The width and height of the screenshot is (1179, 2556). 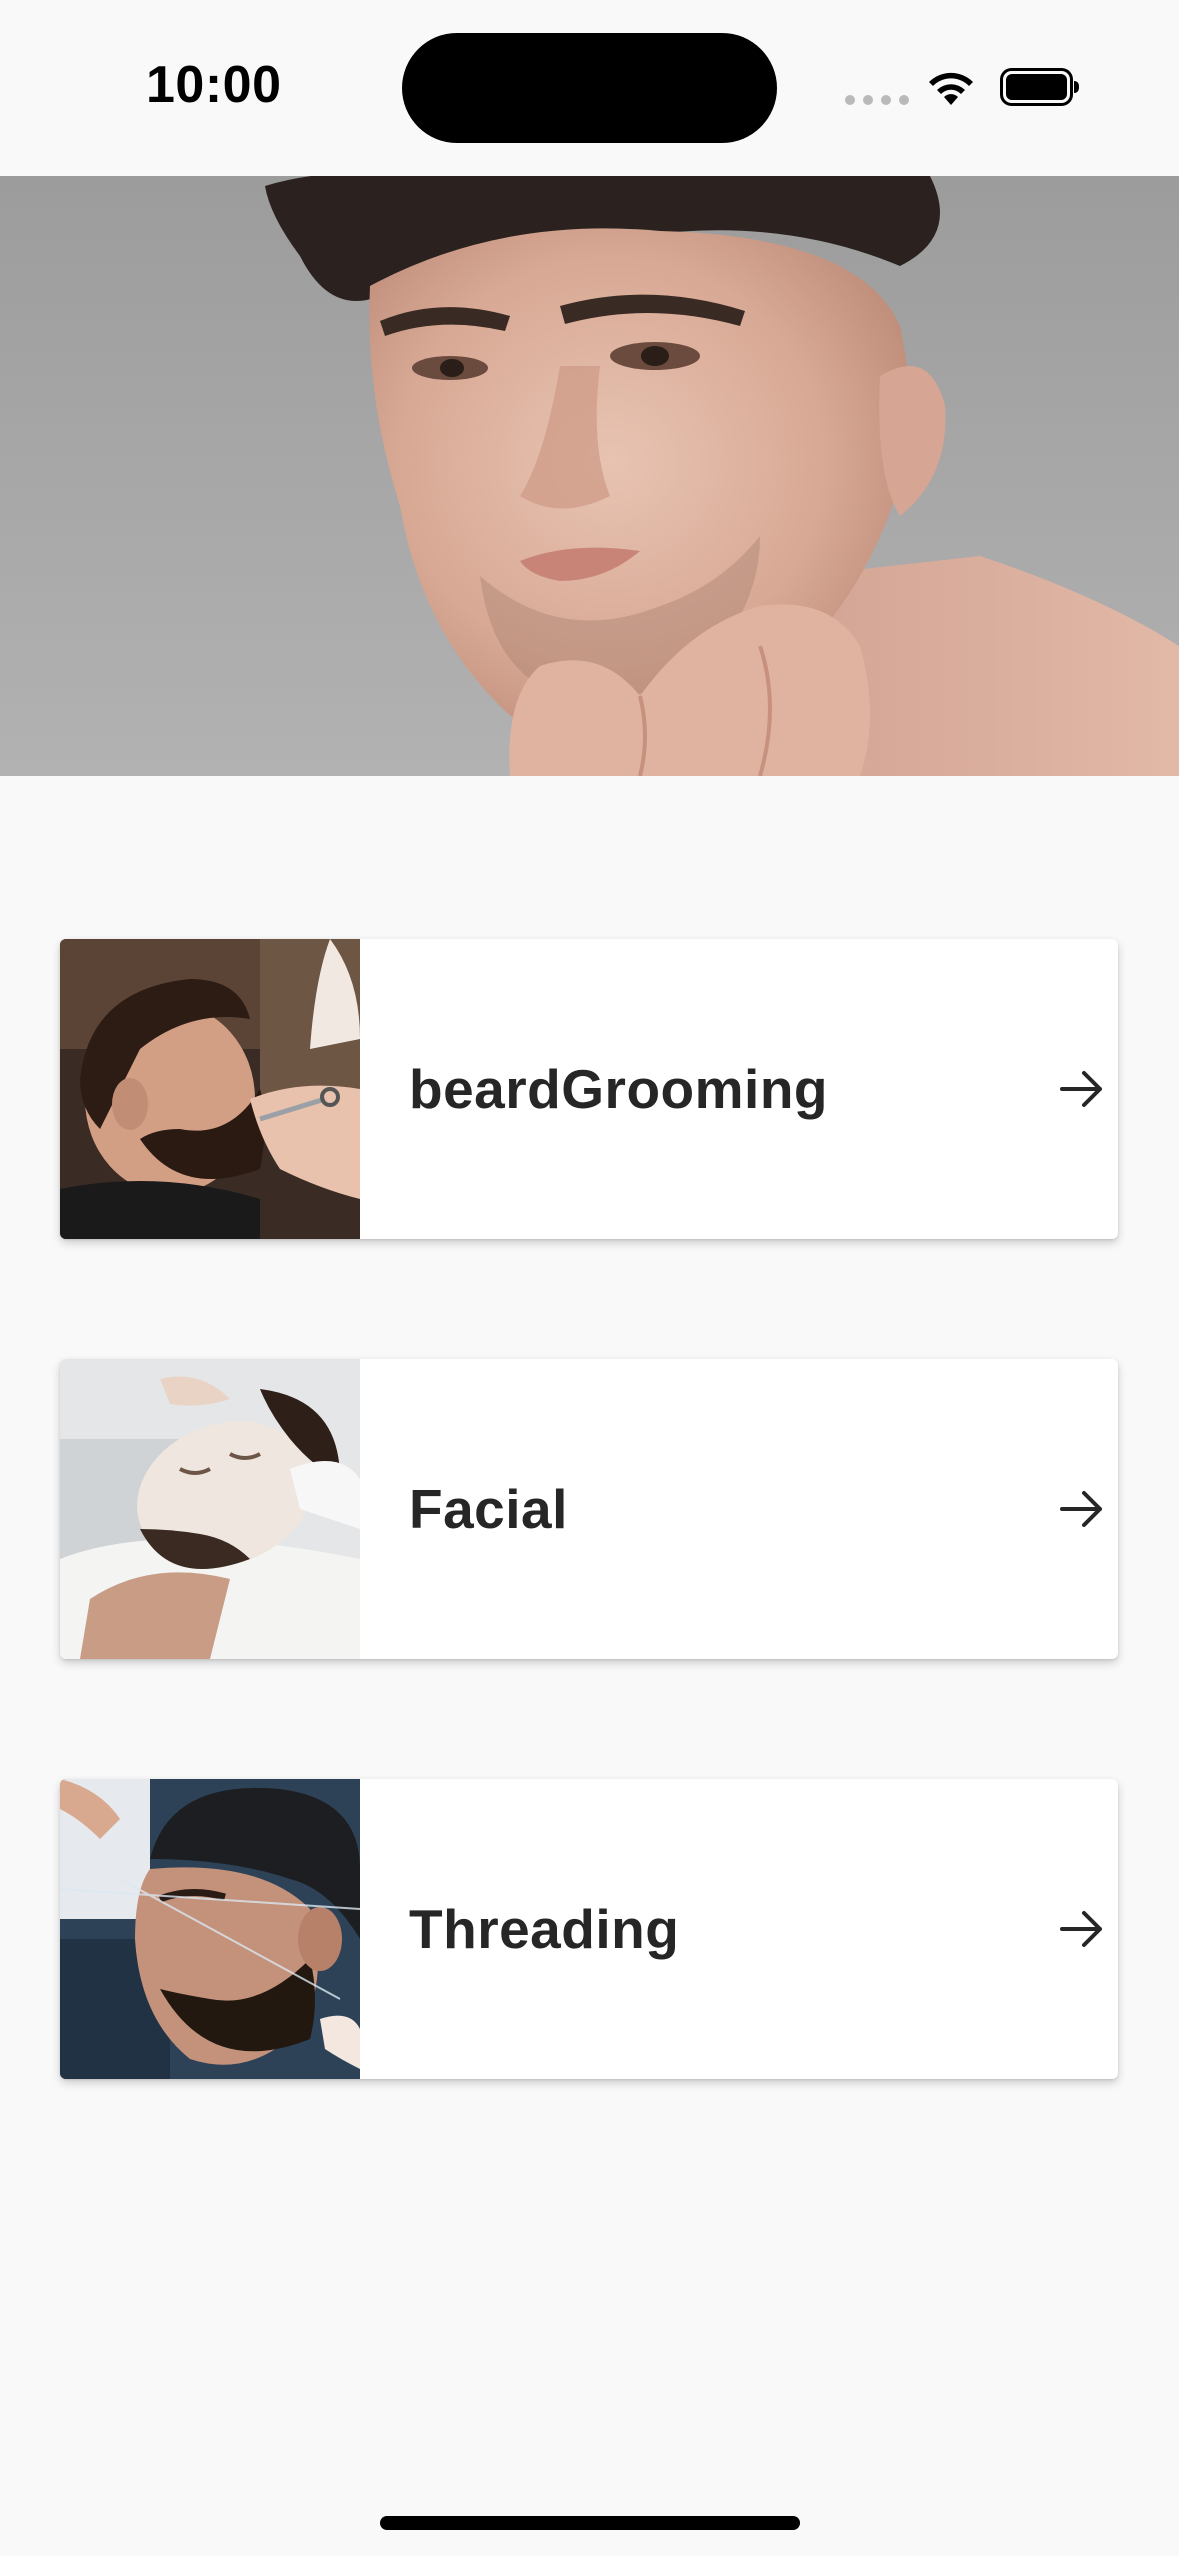 I want to click on service-title: Facial, so click(x=488, y=1509).